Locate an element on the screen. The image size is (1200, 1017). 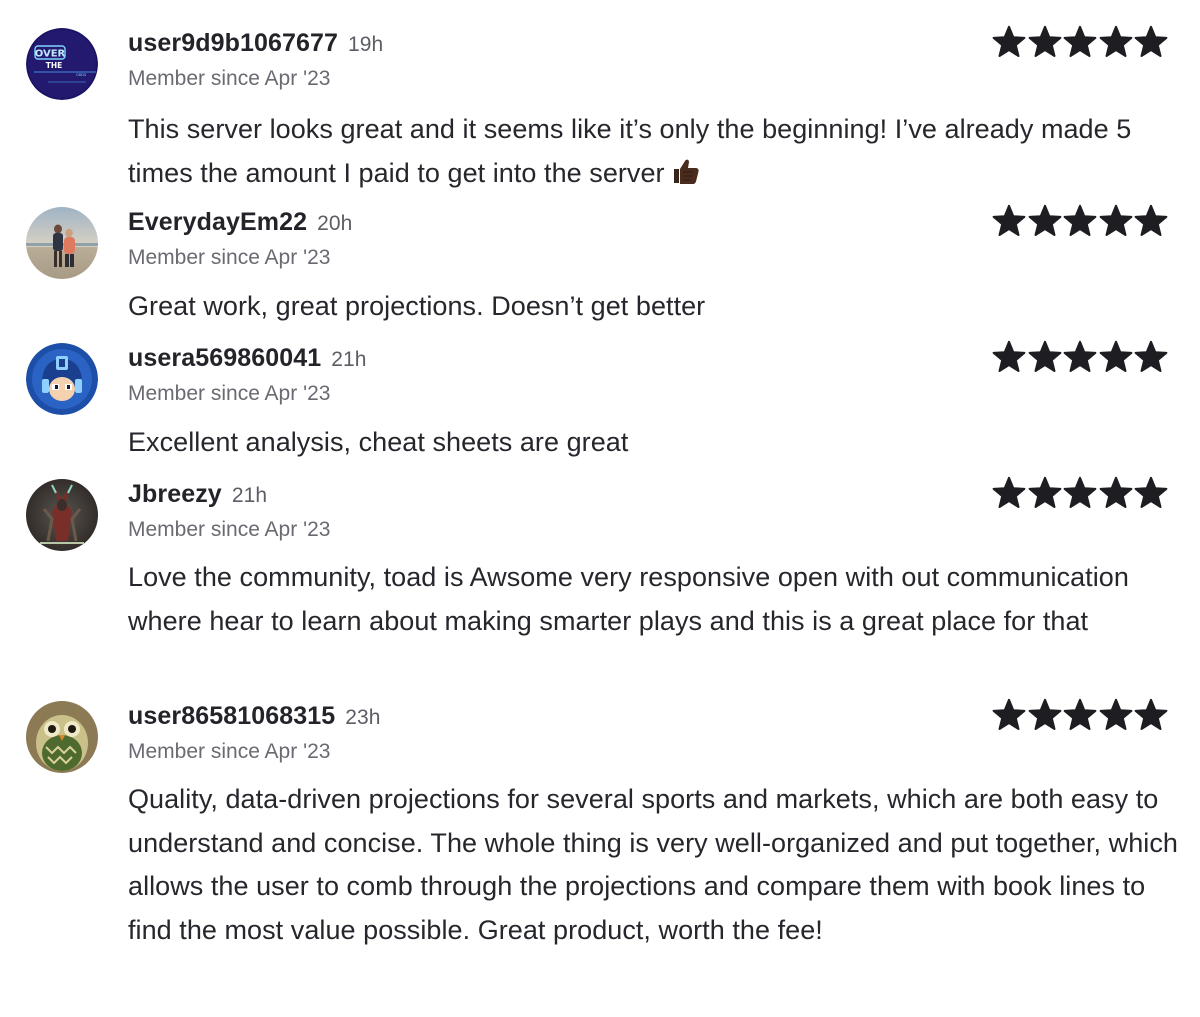
review-author: Jbreezy 21h is located at coordinates (197, 495).